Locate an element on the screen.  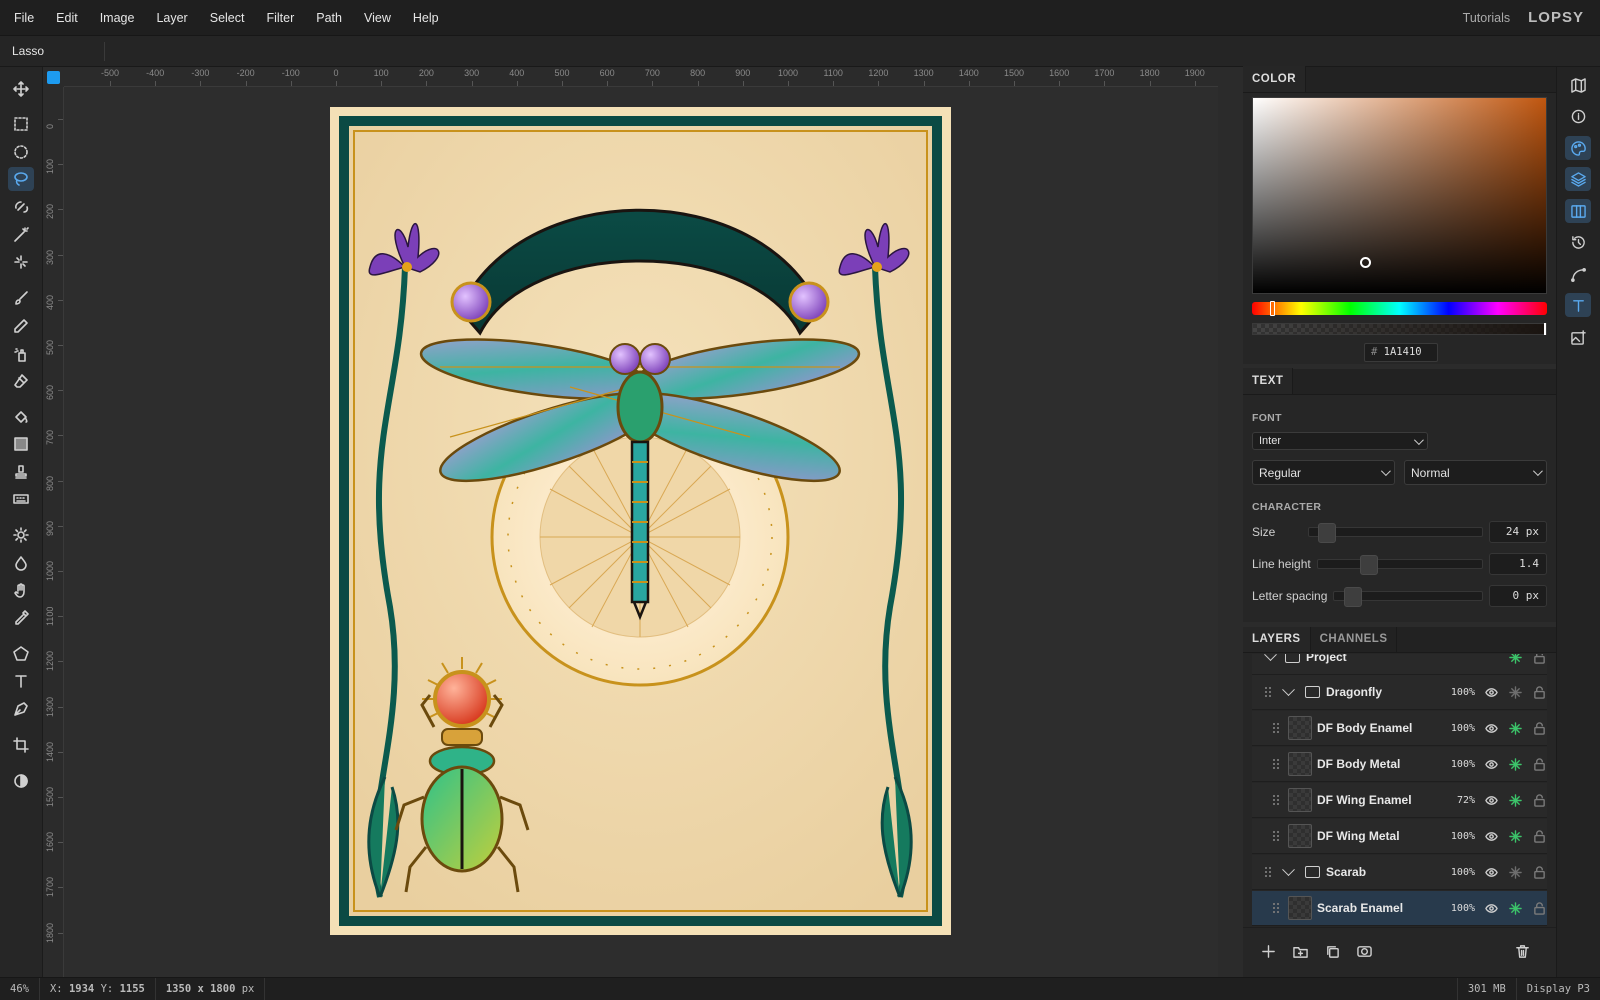
alpha-slider-thumb is located at coordinates (1545, 329).